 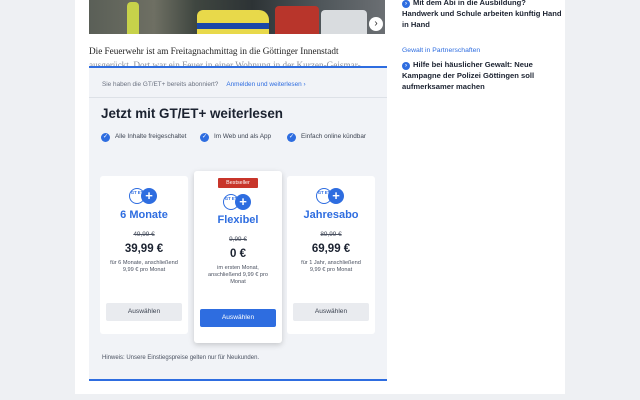 I want to click on plan-old-price: 9,99 €, so click(x=238, y=239).